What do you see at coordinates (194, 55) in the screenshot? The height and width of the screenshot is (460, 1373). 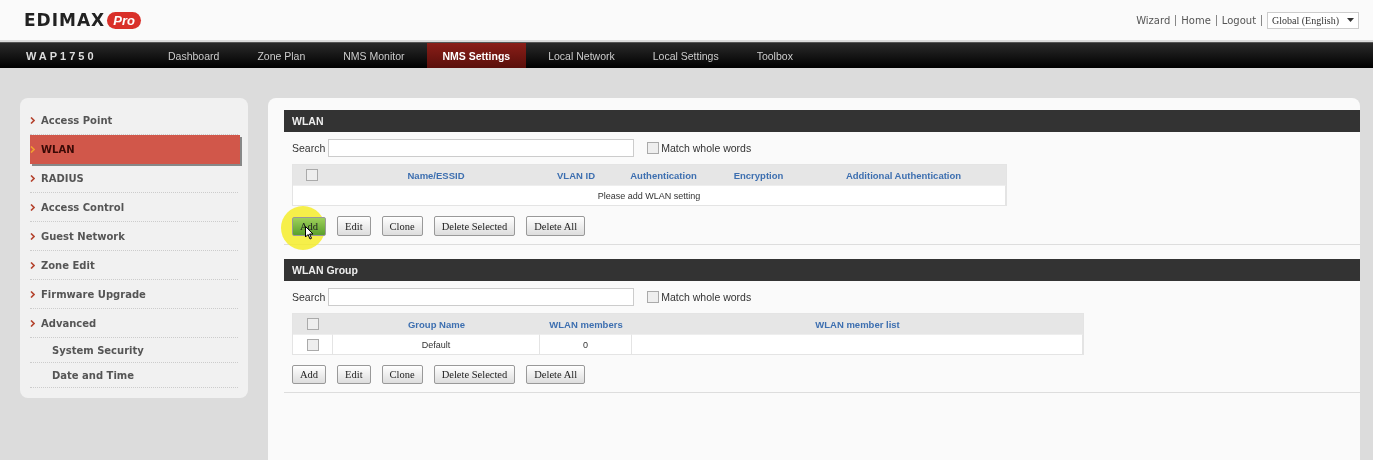 I see `nav-tab: Dashboard` at bounding box center [194, 55].